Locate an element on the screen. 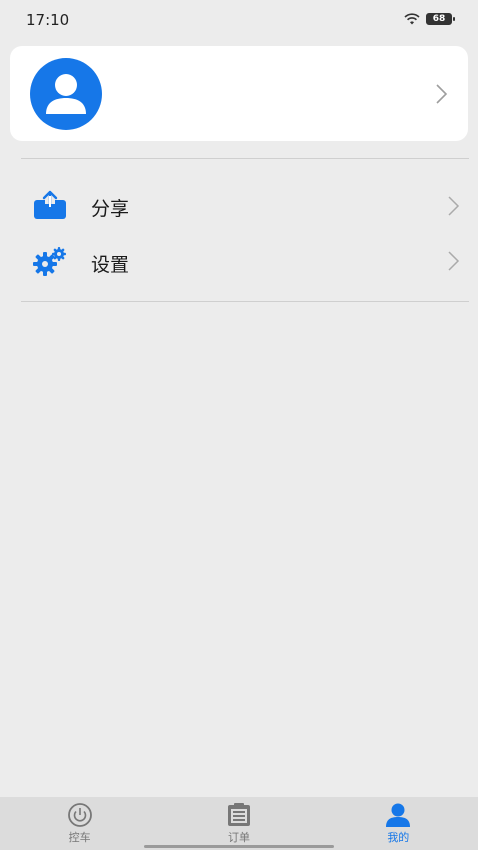 This screenshot has height=850, width=478. user-avatar-icon is located at coordinates (66, 94).